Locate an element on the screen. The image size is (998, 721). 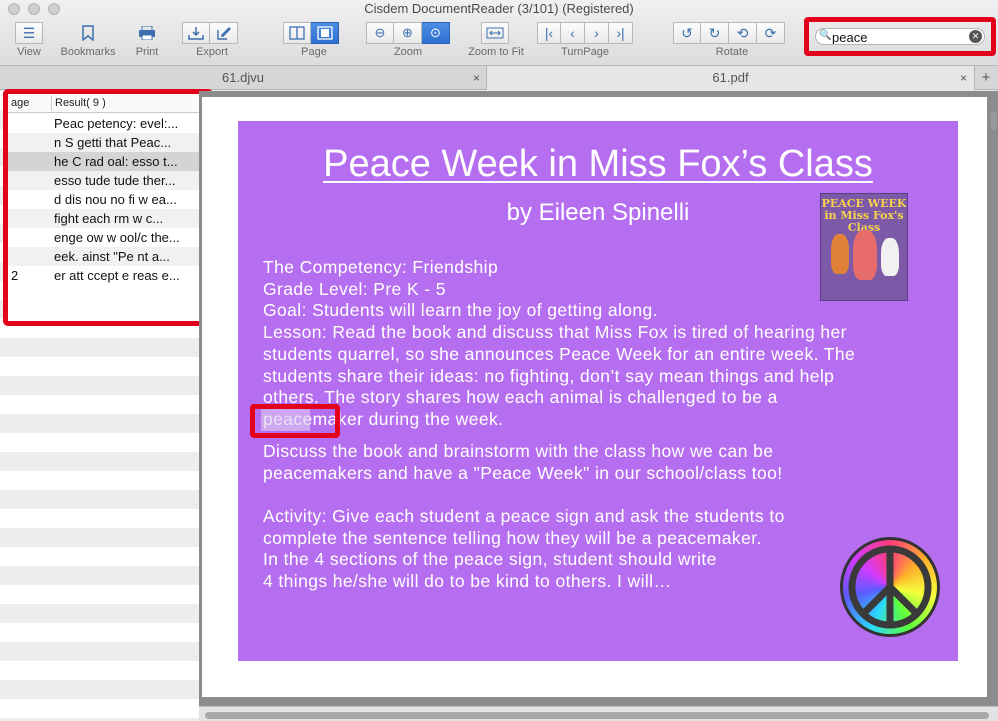
zoom-in-button: ⊕ is located at coordinates (408, 33).